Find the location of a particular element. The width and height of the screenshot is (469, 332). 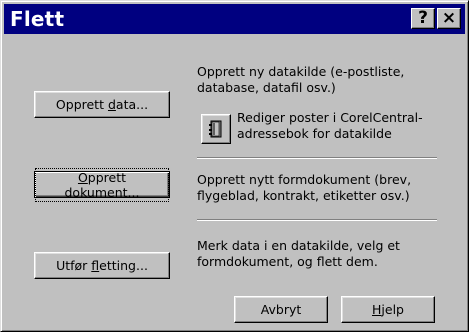

address-book-icon is located at coordinates (215, 129).